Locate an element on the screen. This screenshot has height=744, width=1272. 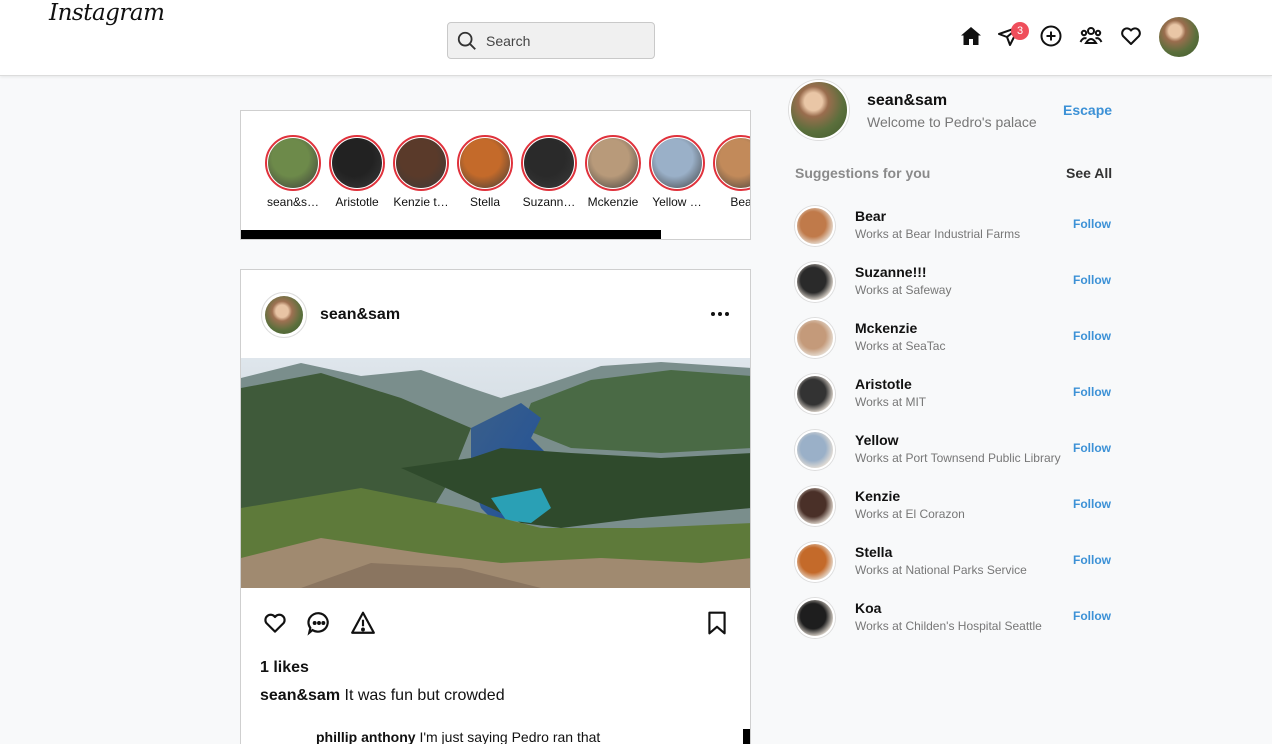
story-item: Aristotle is located at coordinates (357, 172).